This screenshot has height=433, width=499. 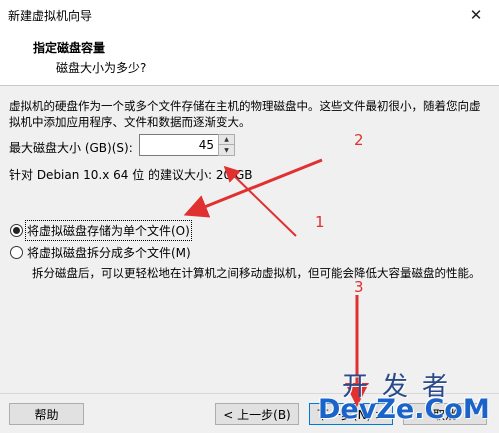 What do you see at coordinates (101, 68) in the screenshot?
I see `page-subtitle: 磁盘大小为多少?` at bounding box center [101, 68].